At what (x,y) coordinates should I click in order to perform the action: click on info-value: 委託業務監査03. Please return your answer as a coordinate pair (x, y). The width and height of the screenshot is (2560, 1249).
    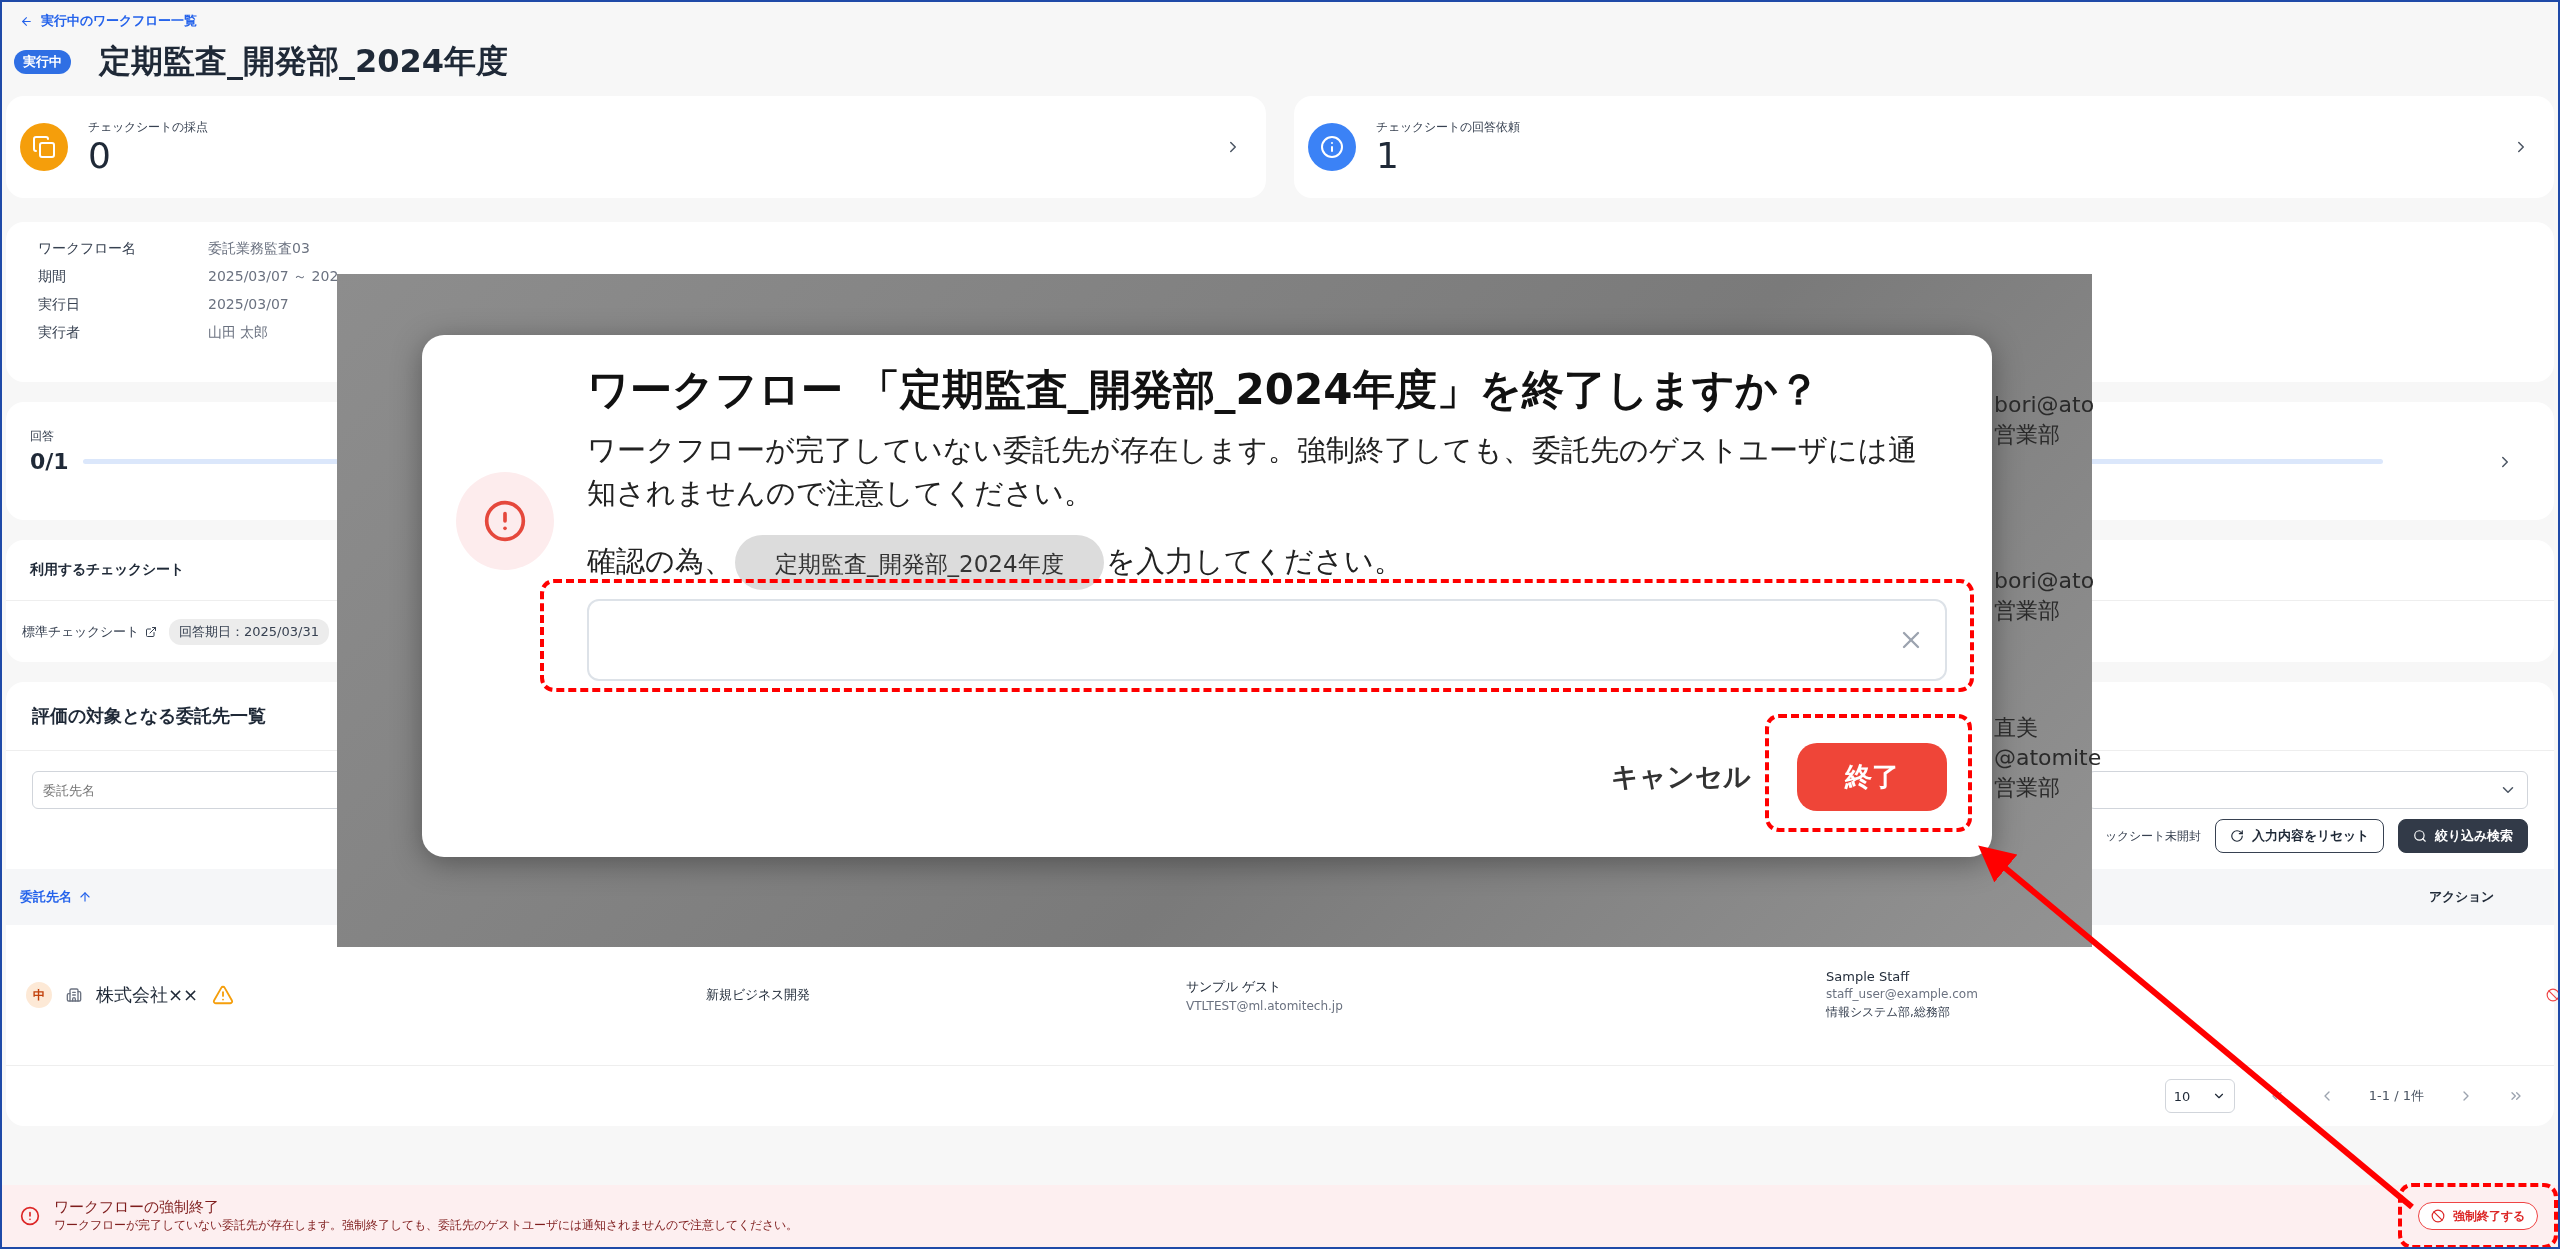
    Looking at the image, I should click on (259, 249).